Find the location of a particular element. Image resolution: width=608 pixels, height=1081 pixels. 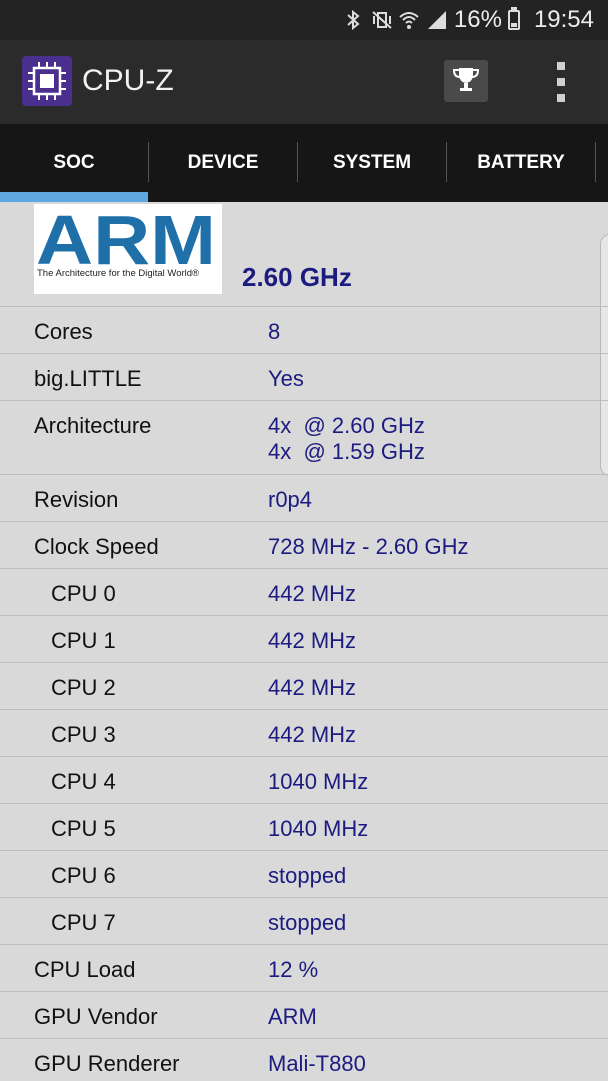

info-row-cpu-6: CPU 6 stopped is located at coordinates (304, 873).